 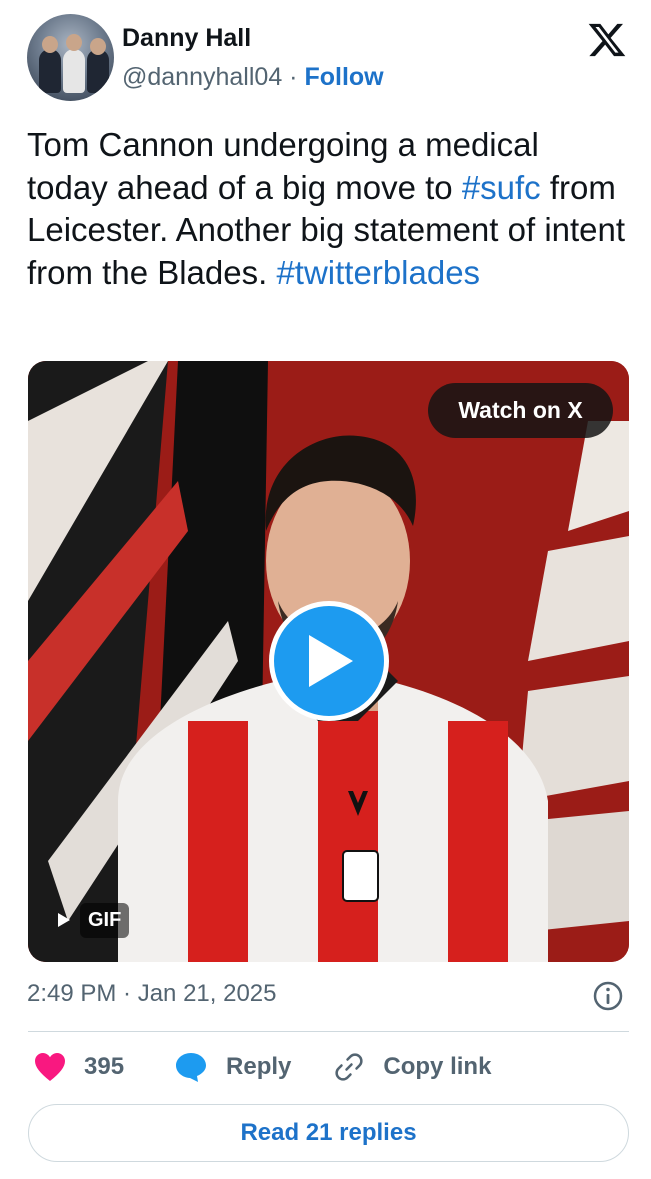 What do you see at coordinates (607, 40) in the screenshot?
I see `x-logo-icon` at bounding box center [607, 40].